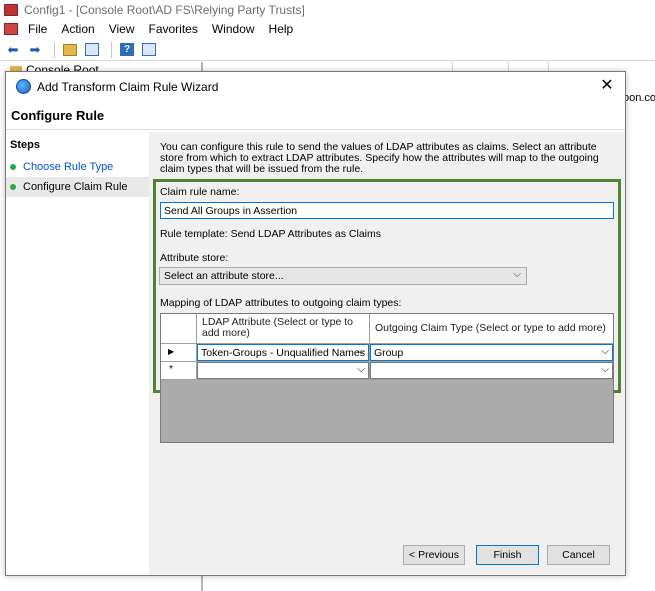  I want to click on mmc-toolbar: ⬅ ➡ ?, so click(327, 50).